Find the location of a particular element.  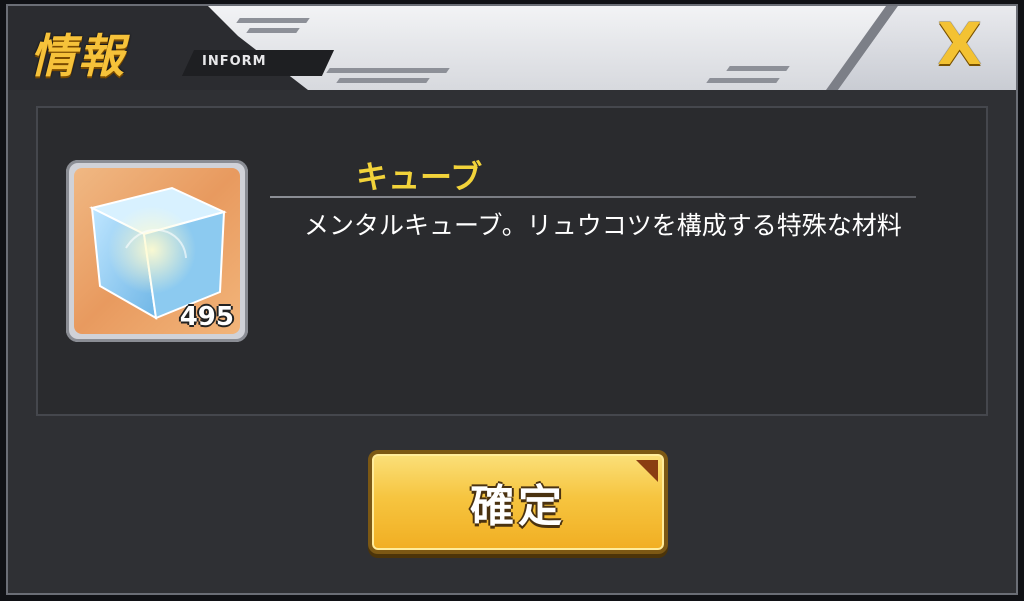

dialog-subtitle: INFORM is located at coordinates (234, 61).